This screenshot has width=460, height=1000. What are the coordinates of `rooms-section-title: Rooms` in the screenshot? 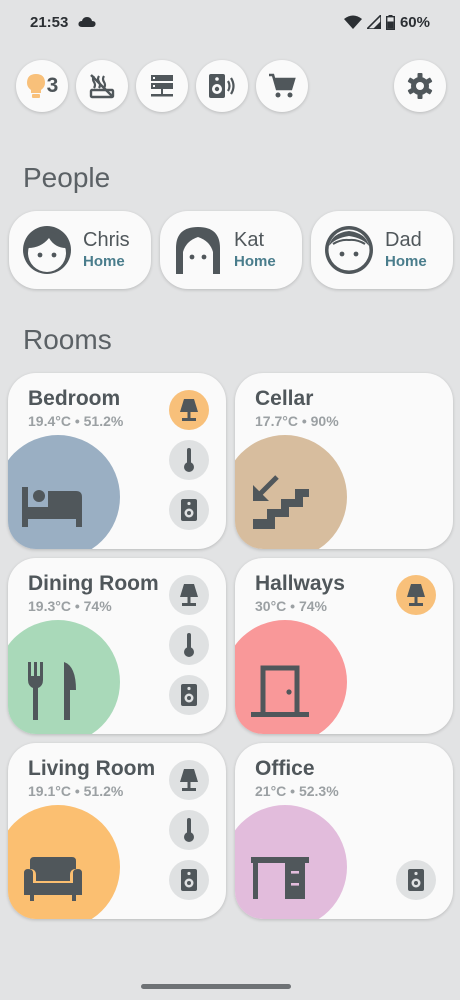 It's located at (67, 339).